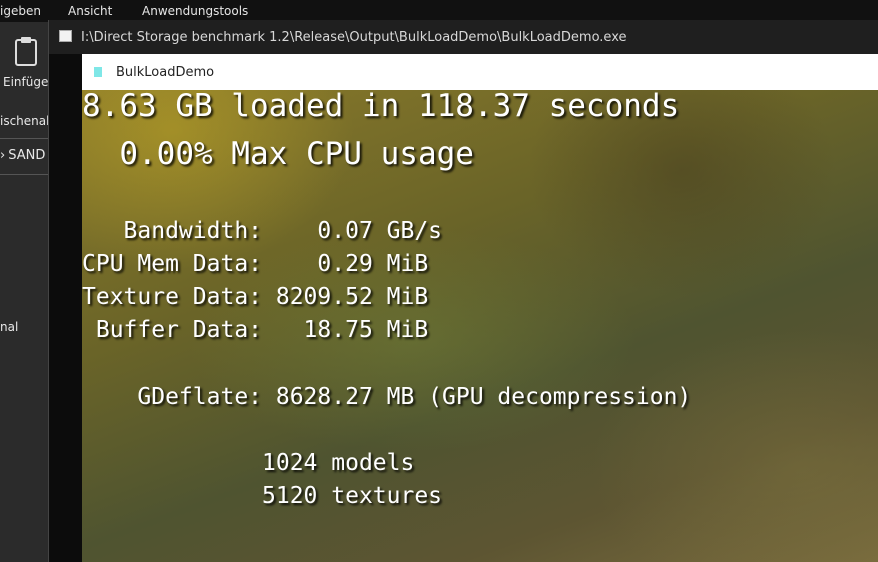  Describe the element at coordinates (24, 138) in the screenshot. I see `ribbon-divider` at that location.